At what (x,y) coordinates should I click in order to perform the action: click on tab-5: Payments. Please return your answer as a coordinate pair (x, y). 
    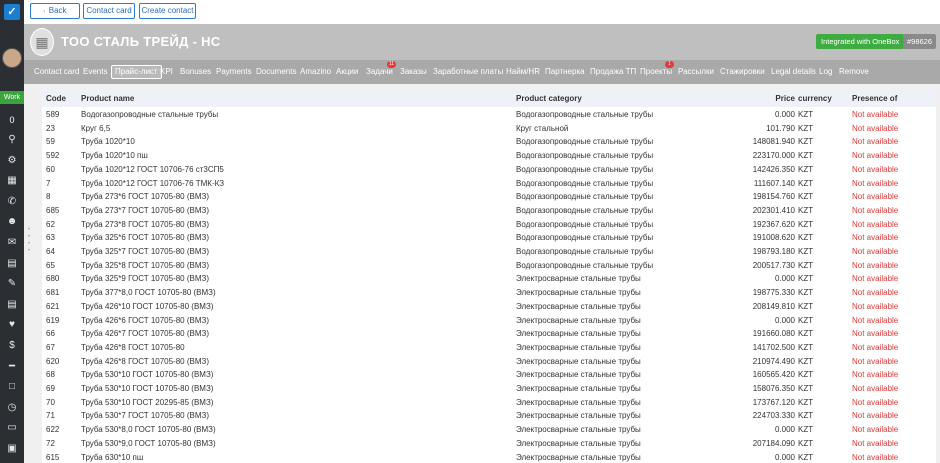
    Looking at the image, I should click on (234, 72).